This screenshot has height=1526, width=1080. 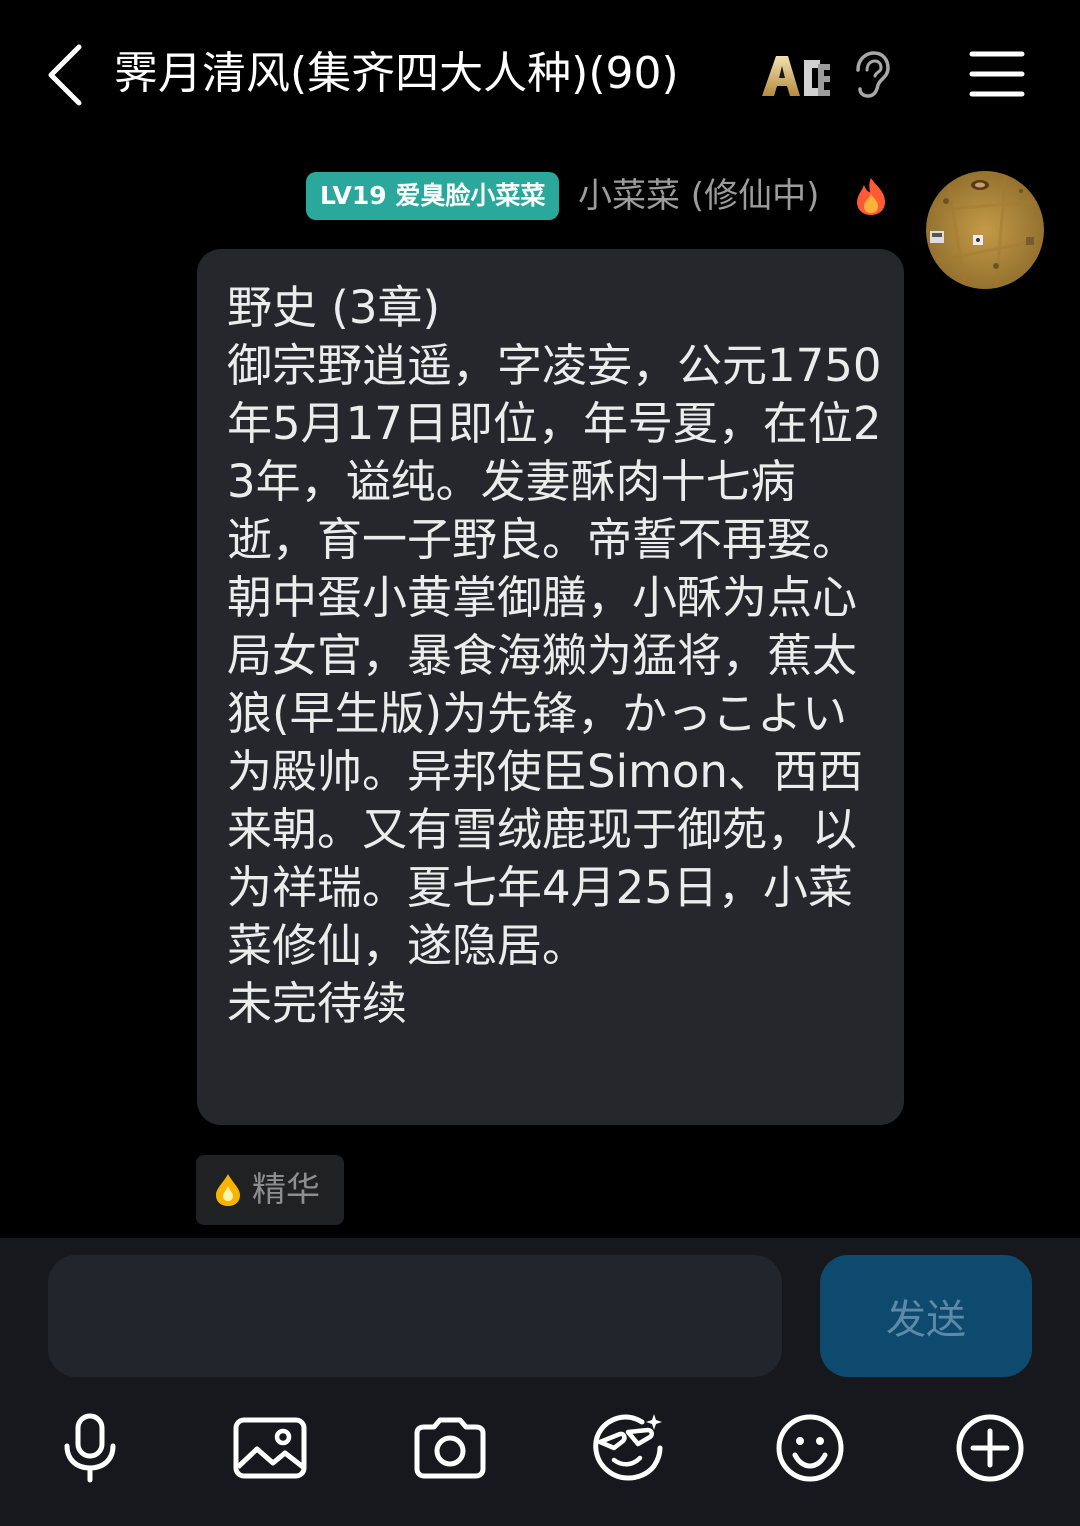 I want to click on sticker-button, so click(x=628, y=1448).